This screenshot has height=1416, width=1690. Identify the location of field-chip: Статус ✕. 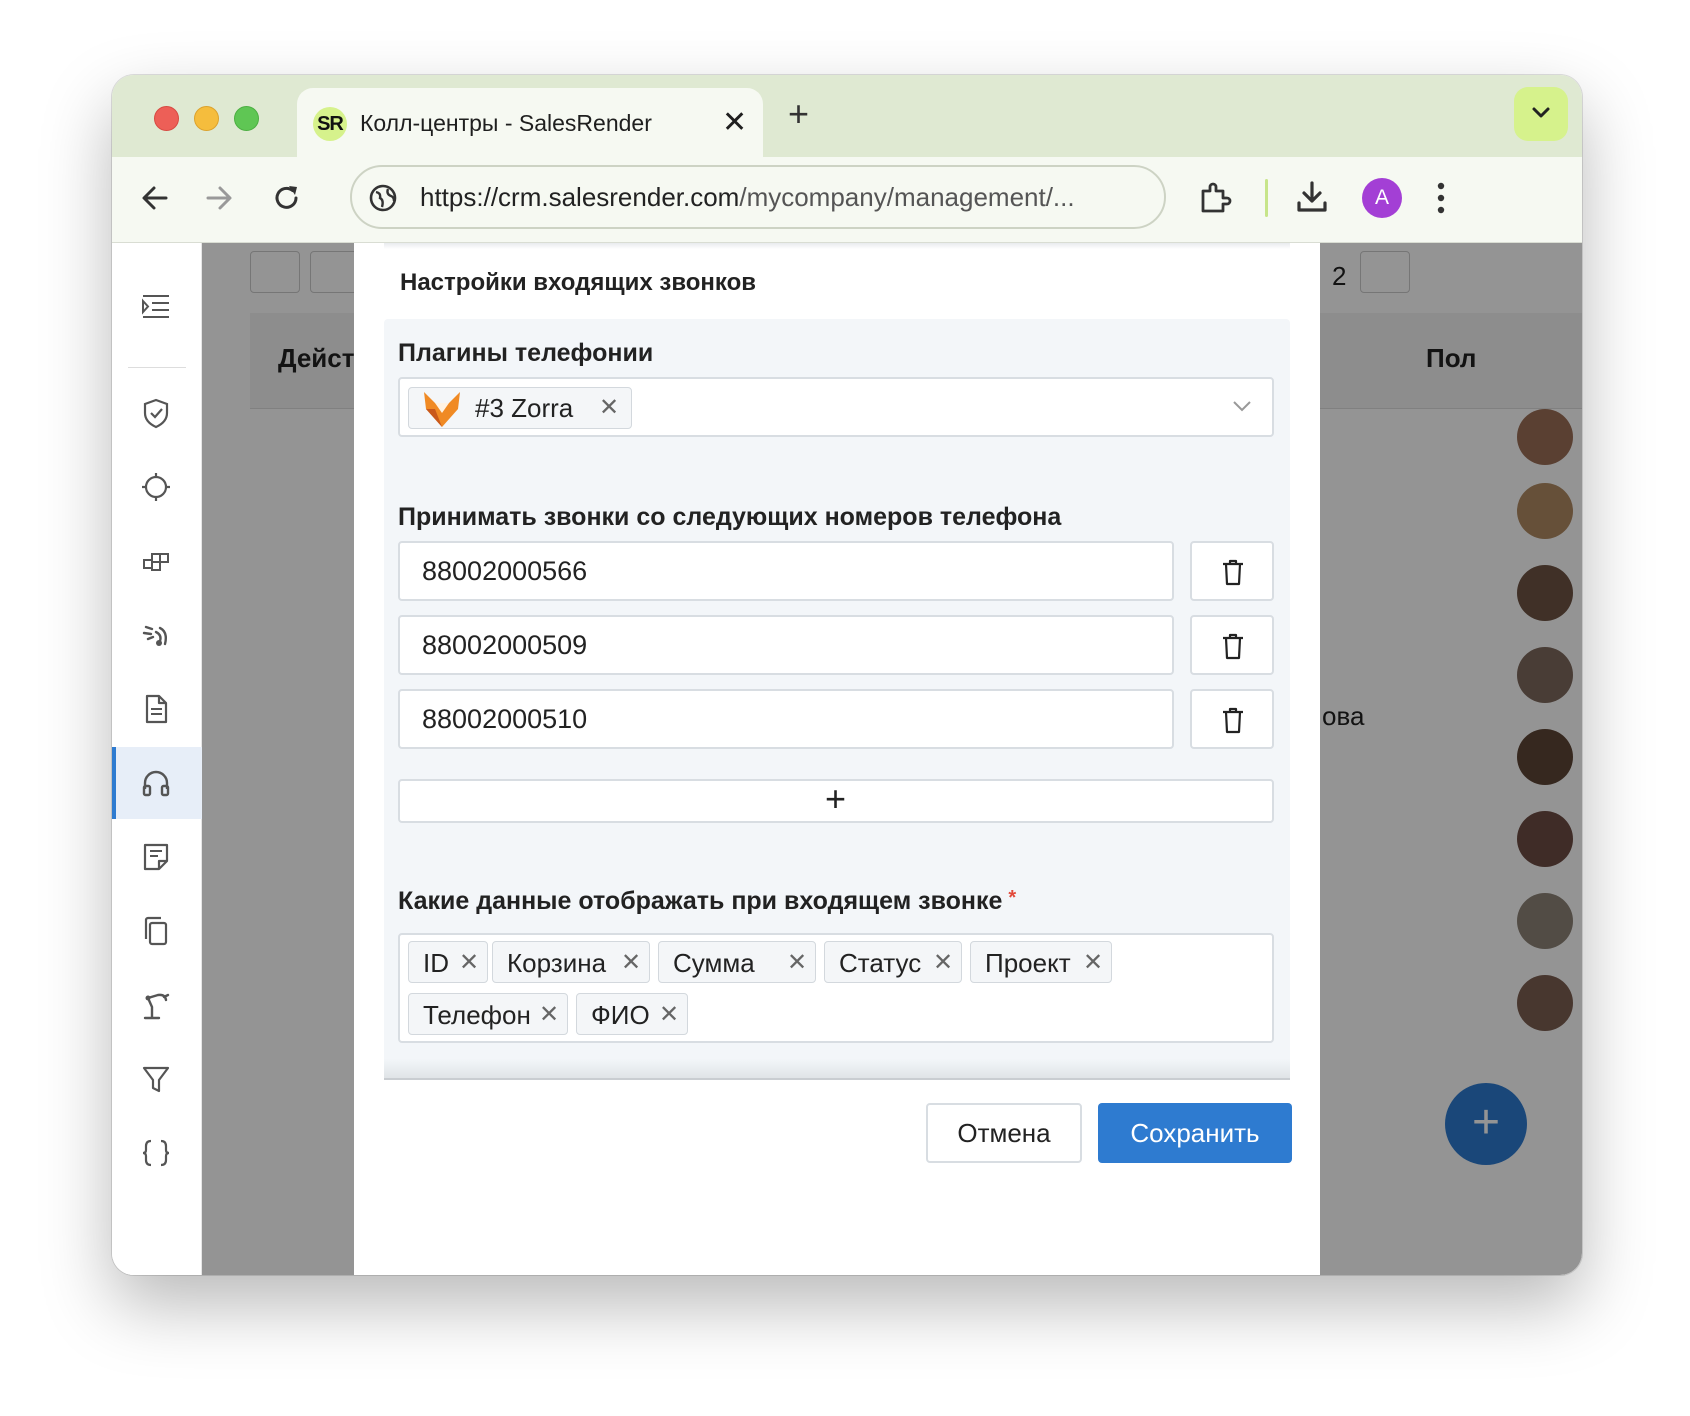
(893, 962).